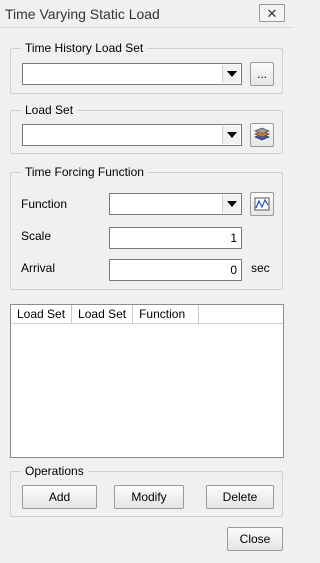  I want to click on load-set-group: Load Set, so click(146, 128).